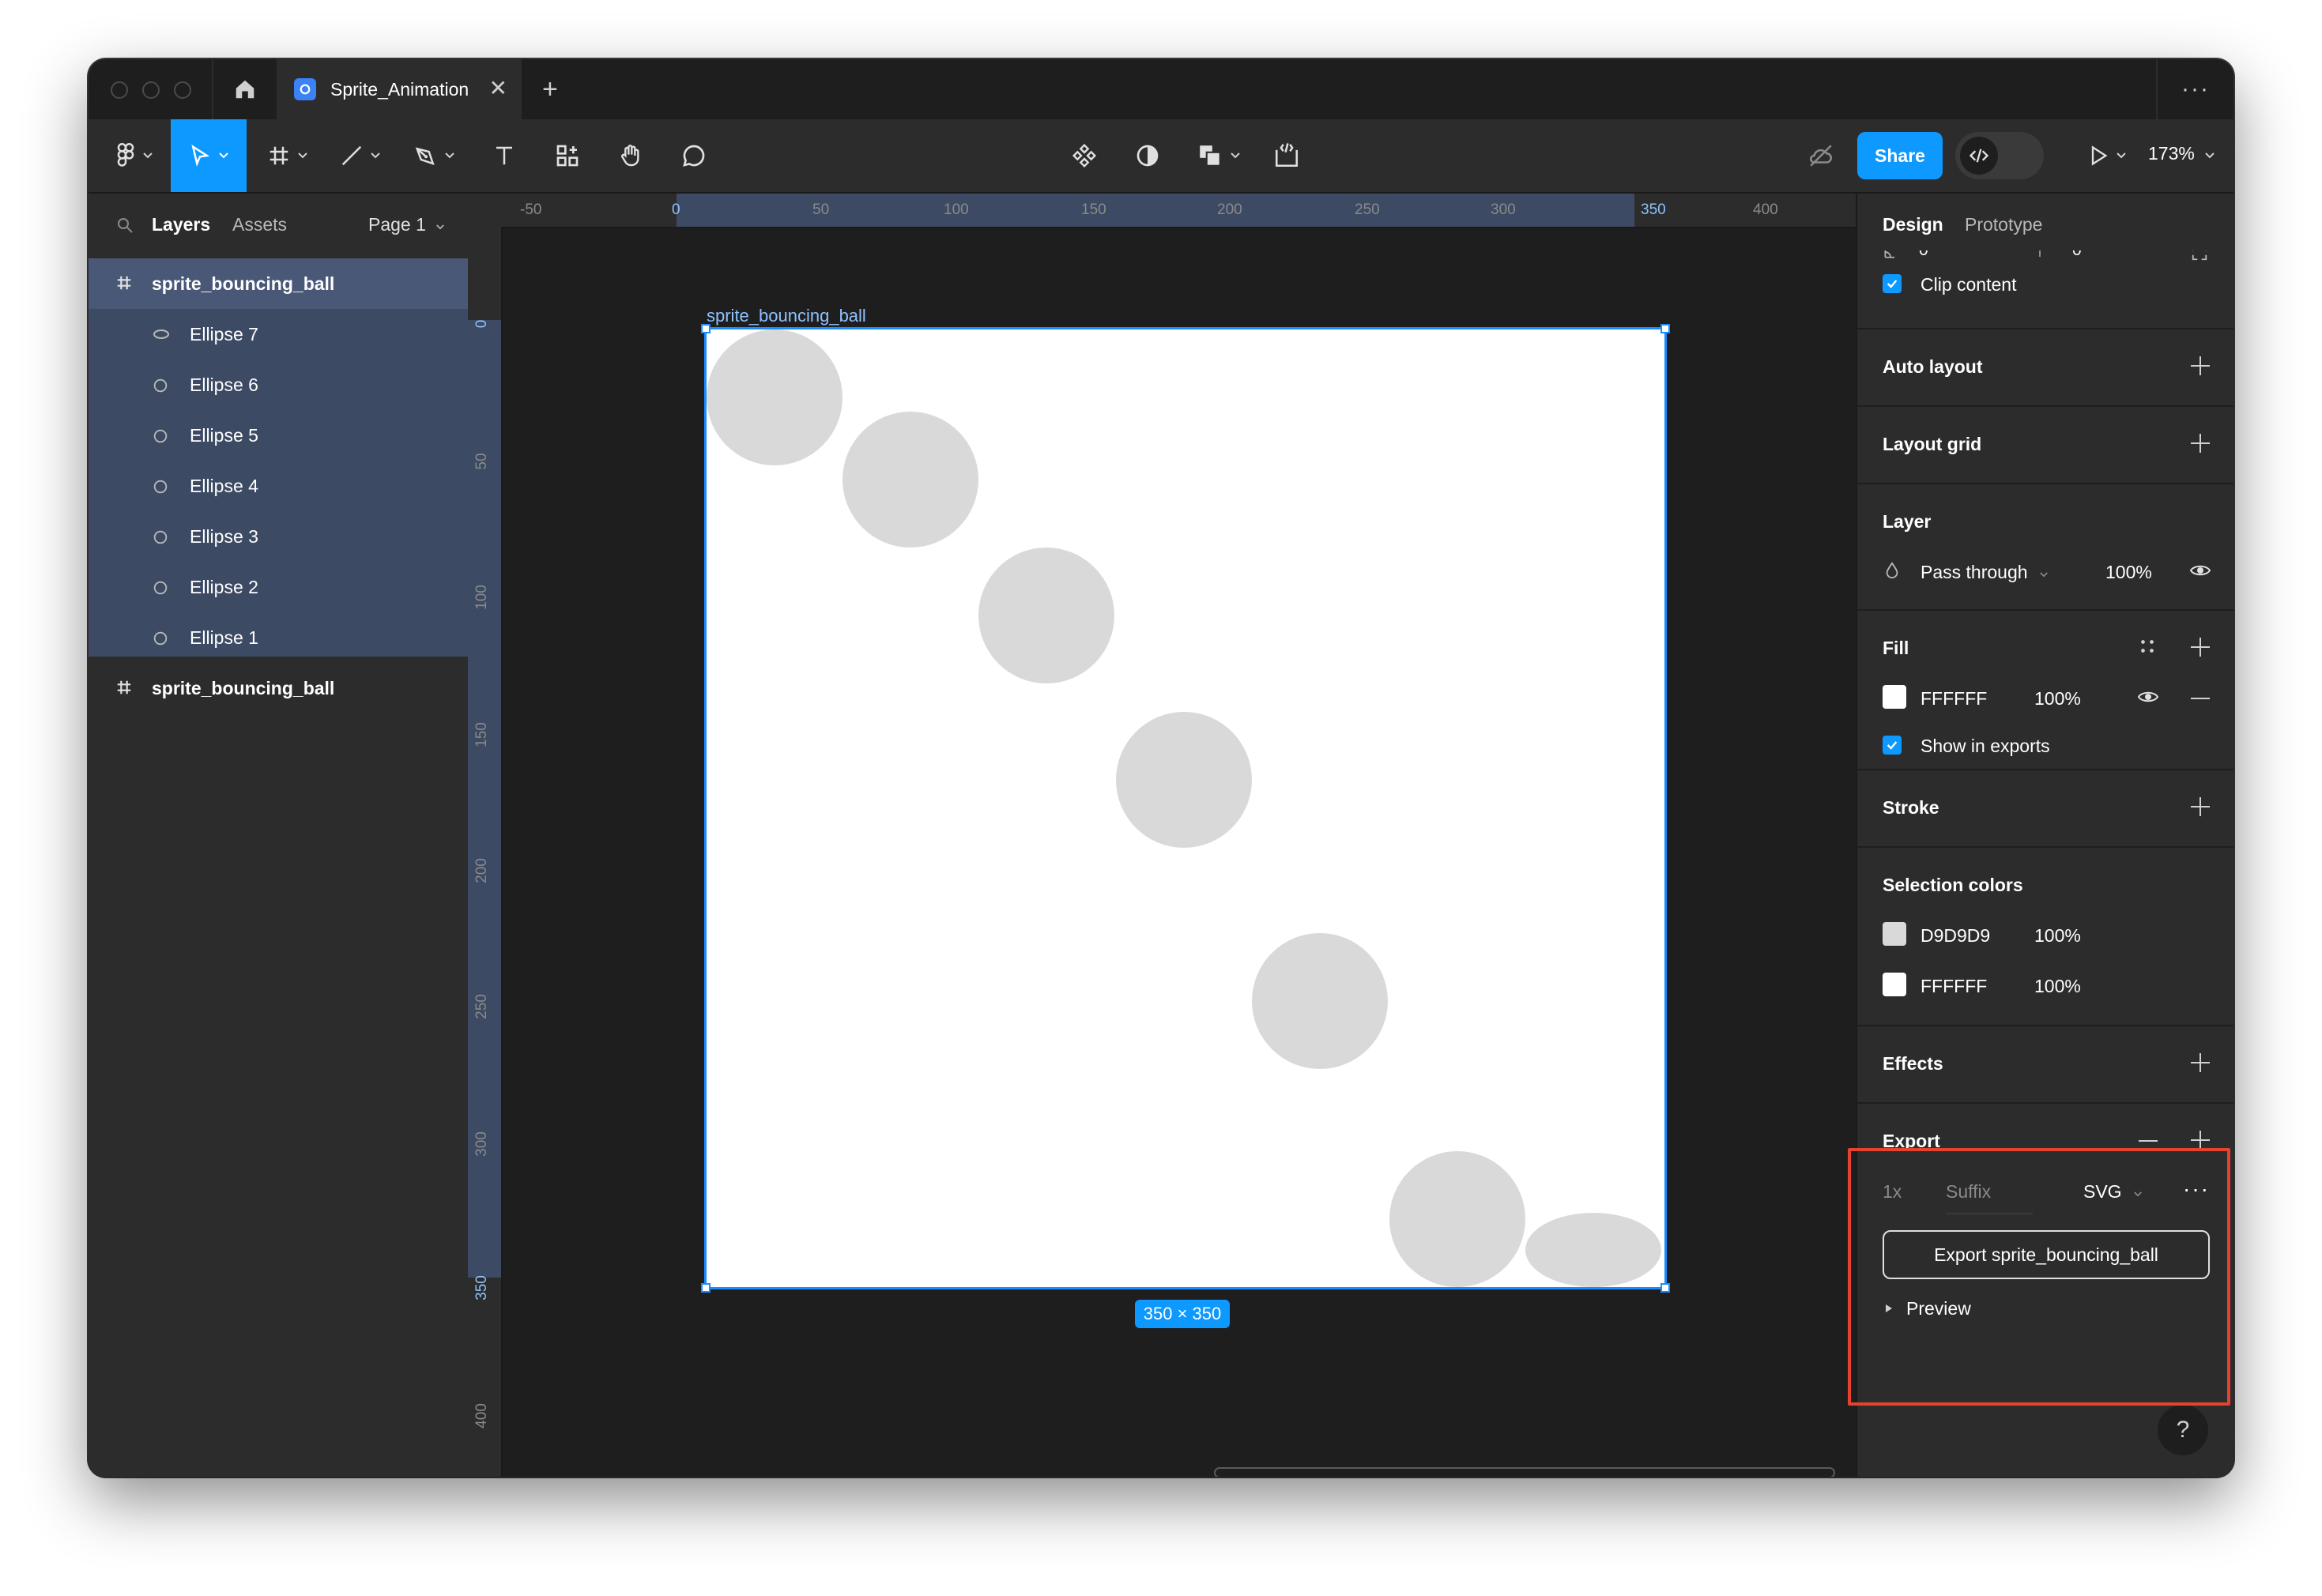 The height and width of the screenshot is (1596, 2322). I want to click on search-icon, so click(124, 226).